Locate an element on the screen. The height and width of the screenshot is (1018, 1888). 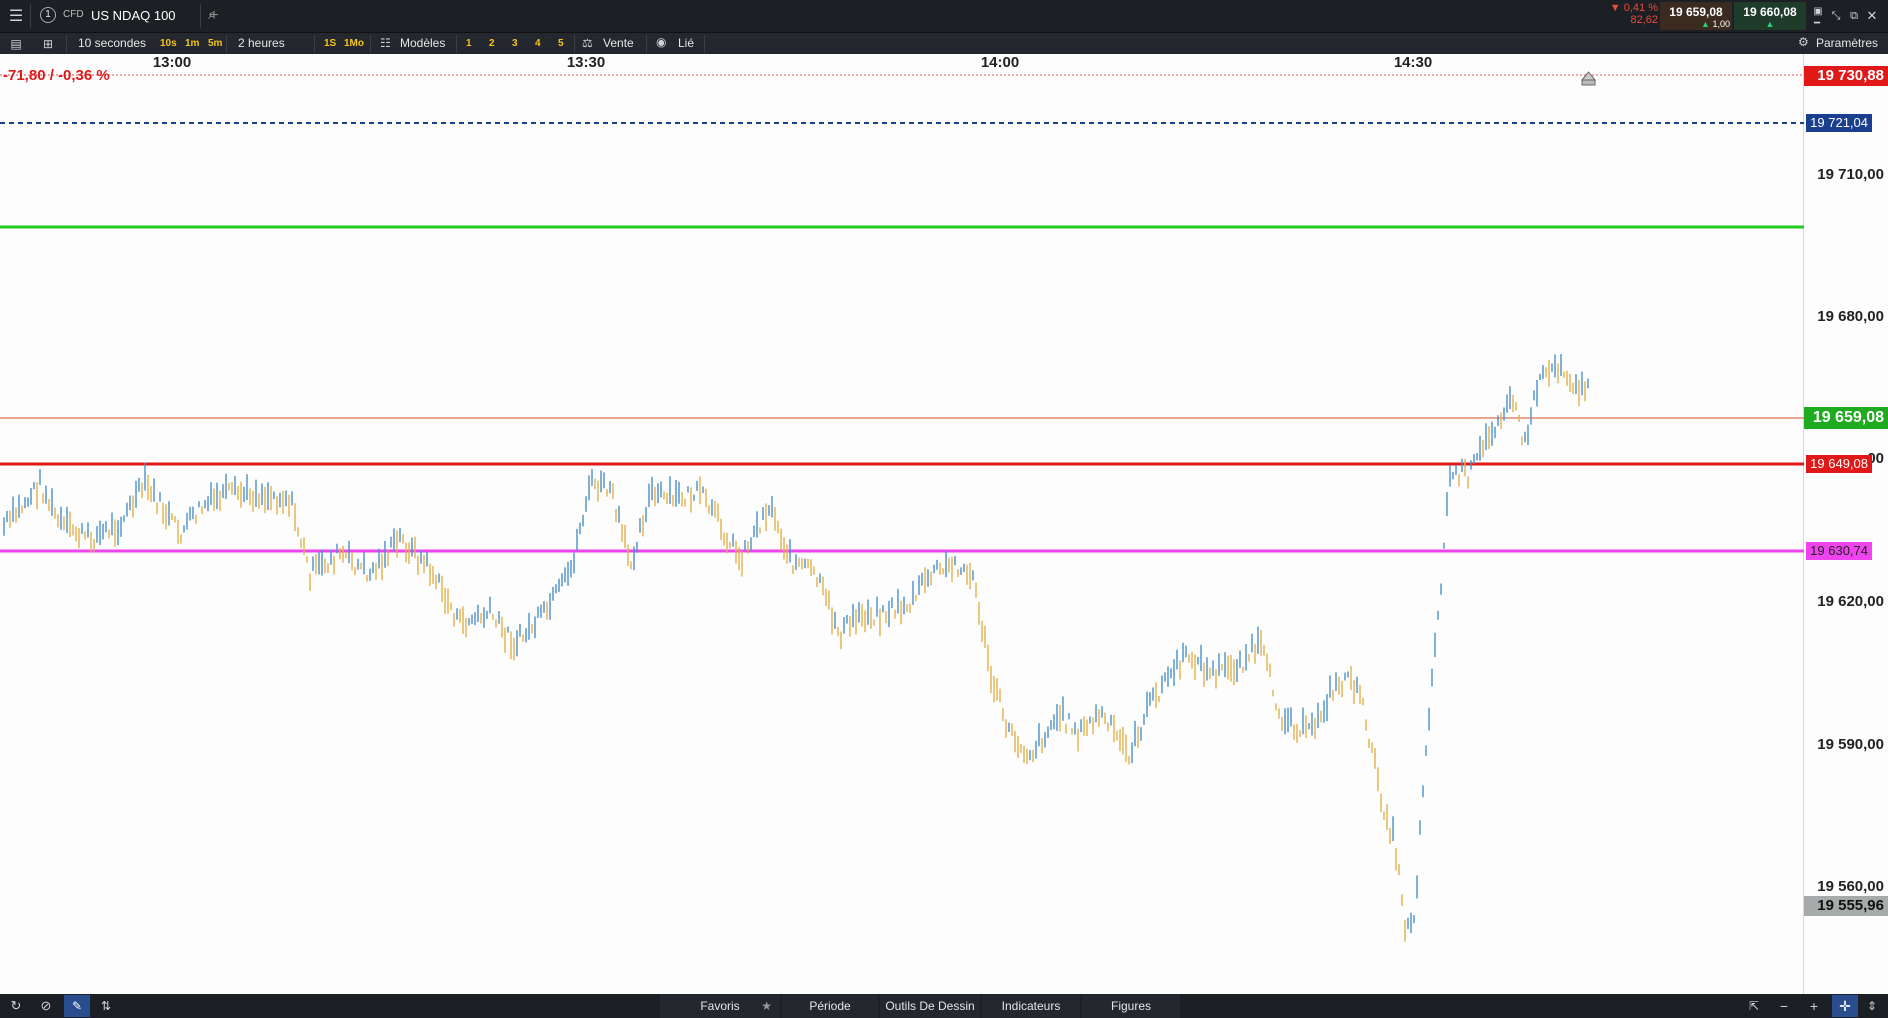
add-tab-icon: + is located at coordinates (214, 16).